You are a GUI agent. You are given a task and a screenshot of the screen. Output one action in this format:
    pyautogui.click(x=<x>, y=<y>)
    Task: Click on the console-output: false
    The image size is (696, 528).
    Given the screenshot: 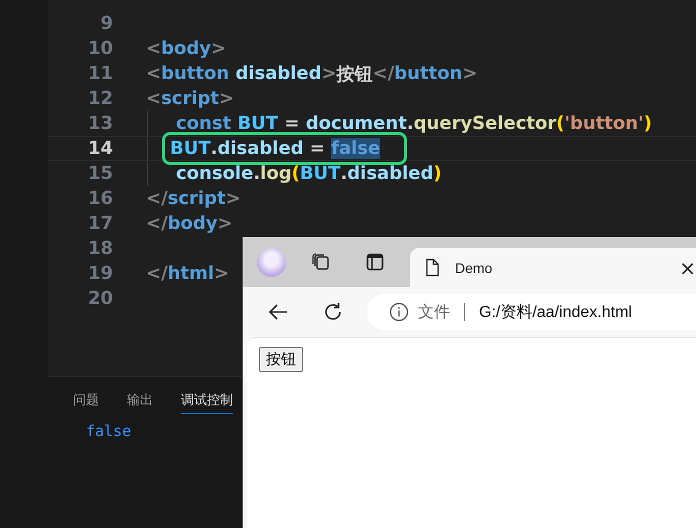 What is the action you would take?
    pyautogui.click(x=109, y=431)
    